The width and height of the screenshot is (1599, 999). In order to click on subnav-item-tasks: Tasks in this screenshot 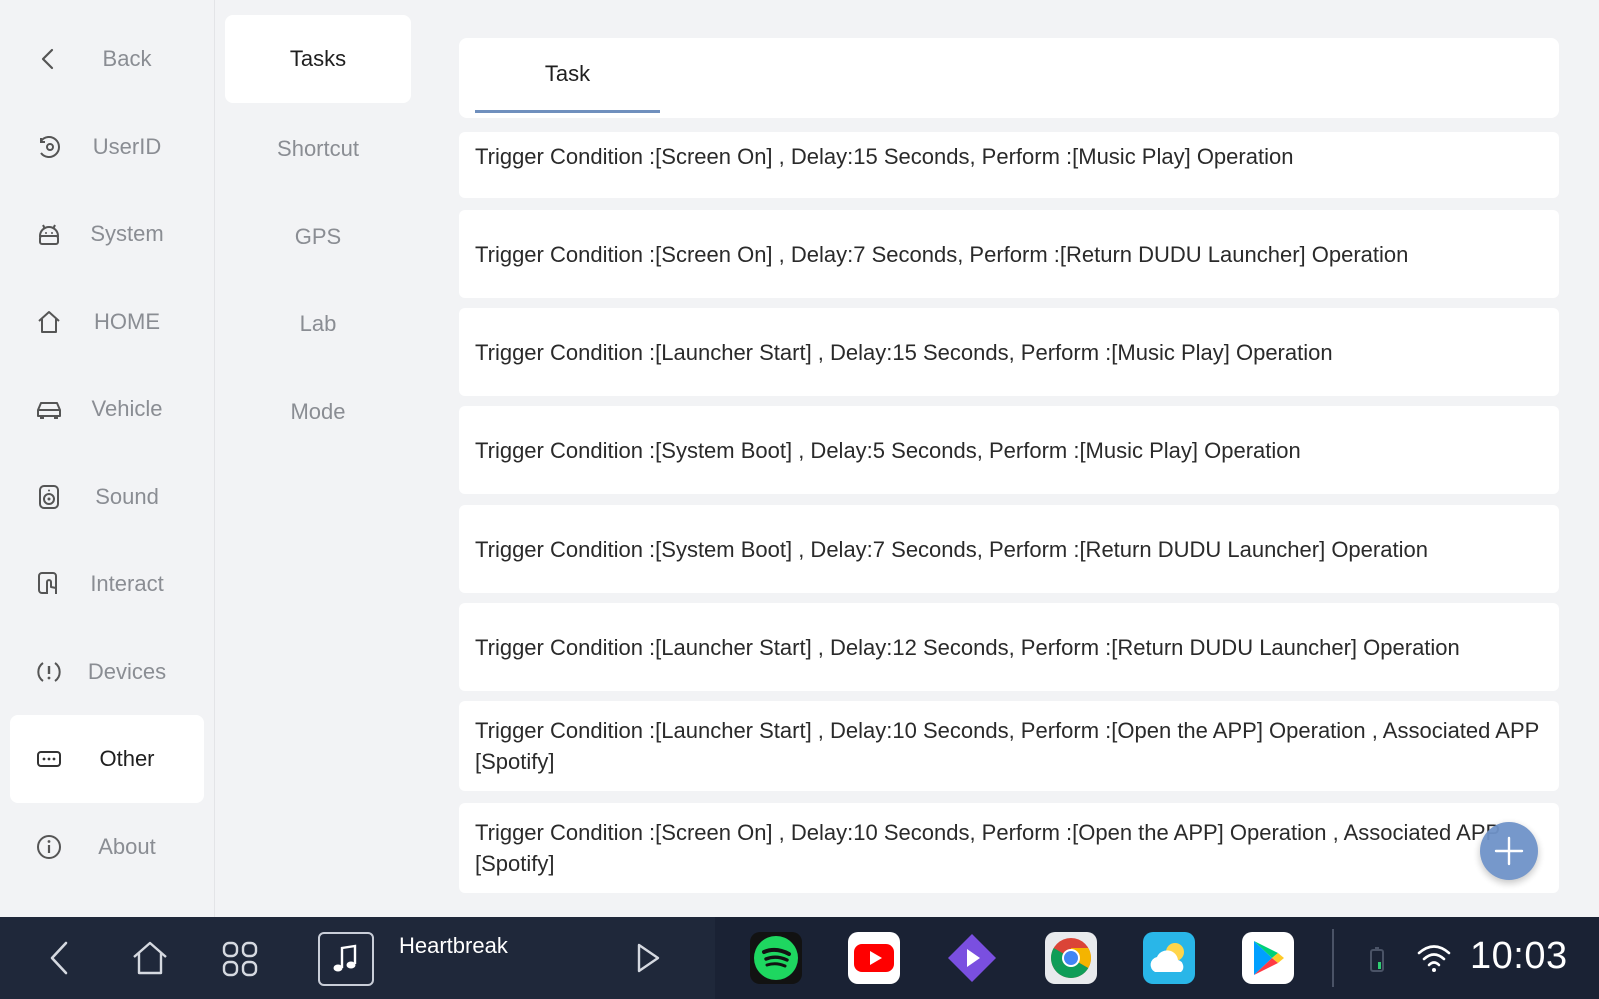, I will do `click(318, 59)`.